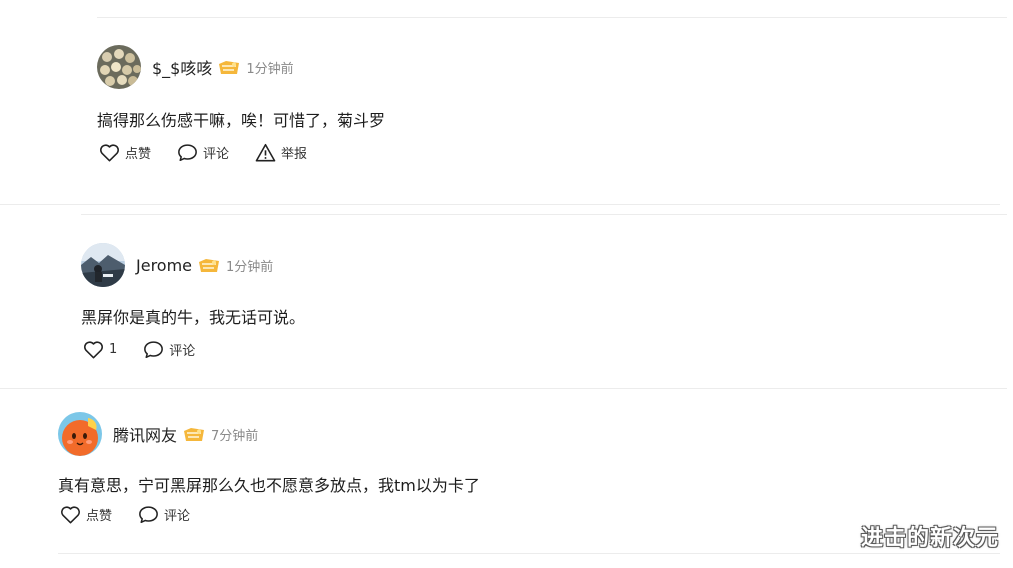 This screenshot has width=1013, height=568. I want to click on like-button: 1, so click(100, 349).